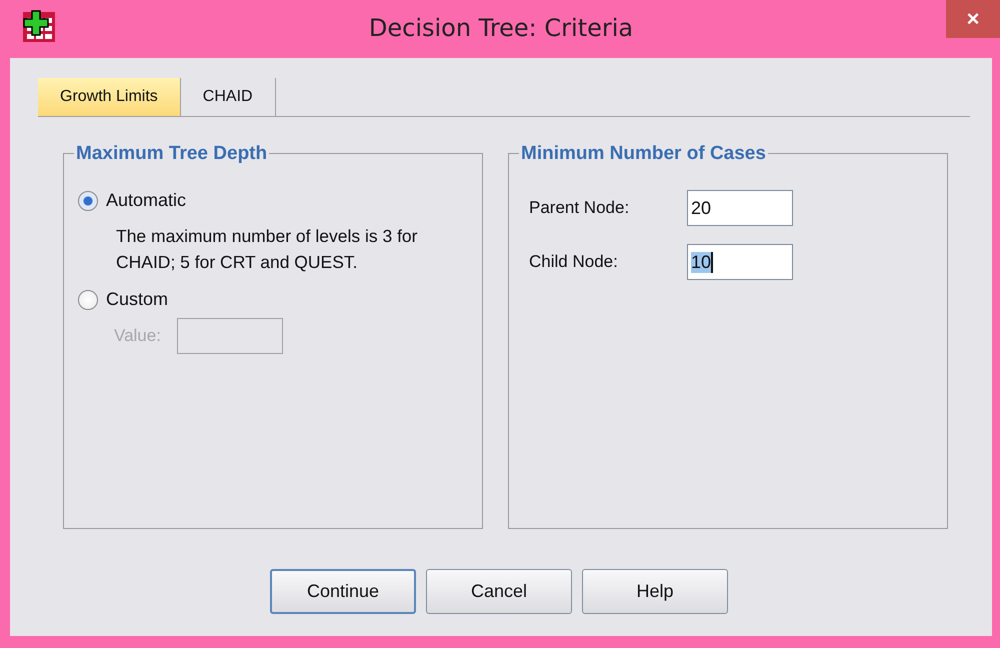  I want to click on field-label: Child Node:, so click(574, 262).